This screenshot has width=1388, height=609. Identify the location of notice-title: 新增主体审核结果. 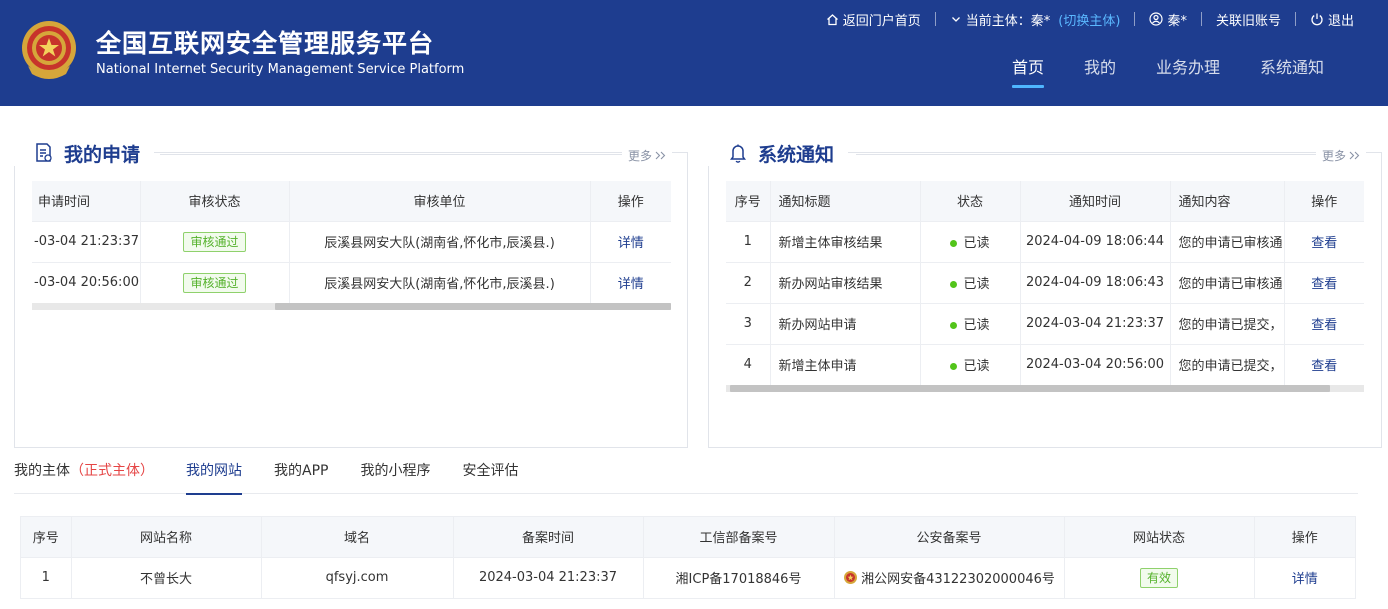
(845, 241).